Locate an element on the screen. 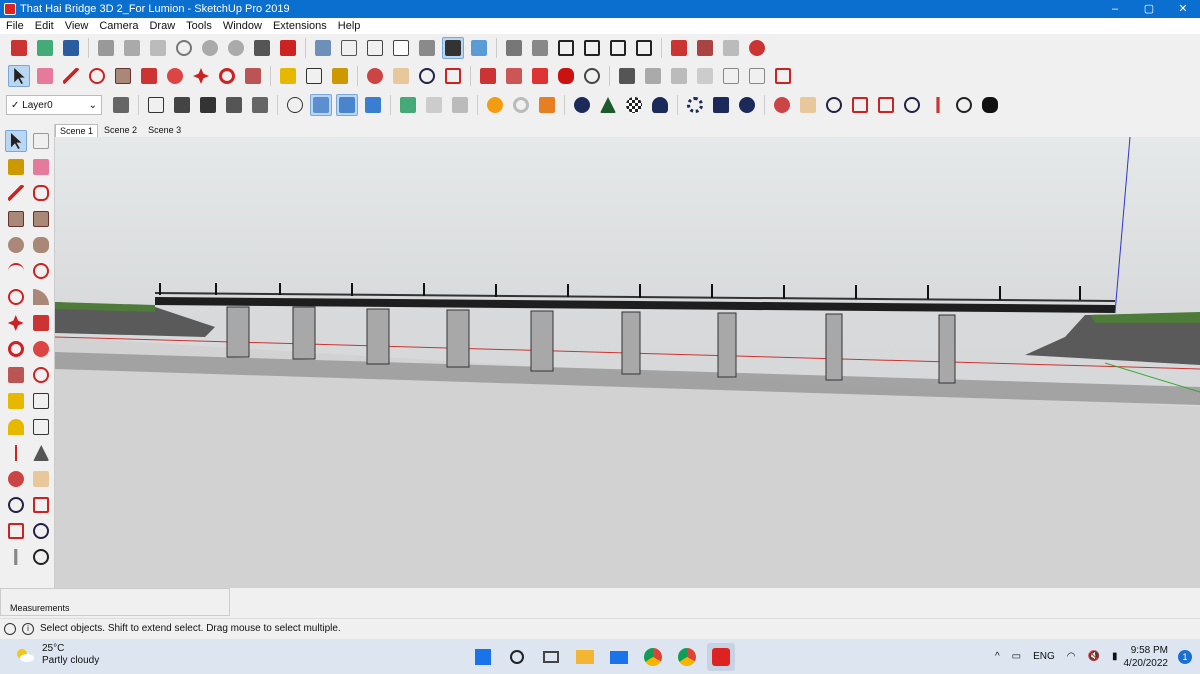  cloud-upload-button is located at coordinates (660, 105).